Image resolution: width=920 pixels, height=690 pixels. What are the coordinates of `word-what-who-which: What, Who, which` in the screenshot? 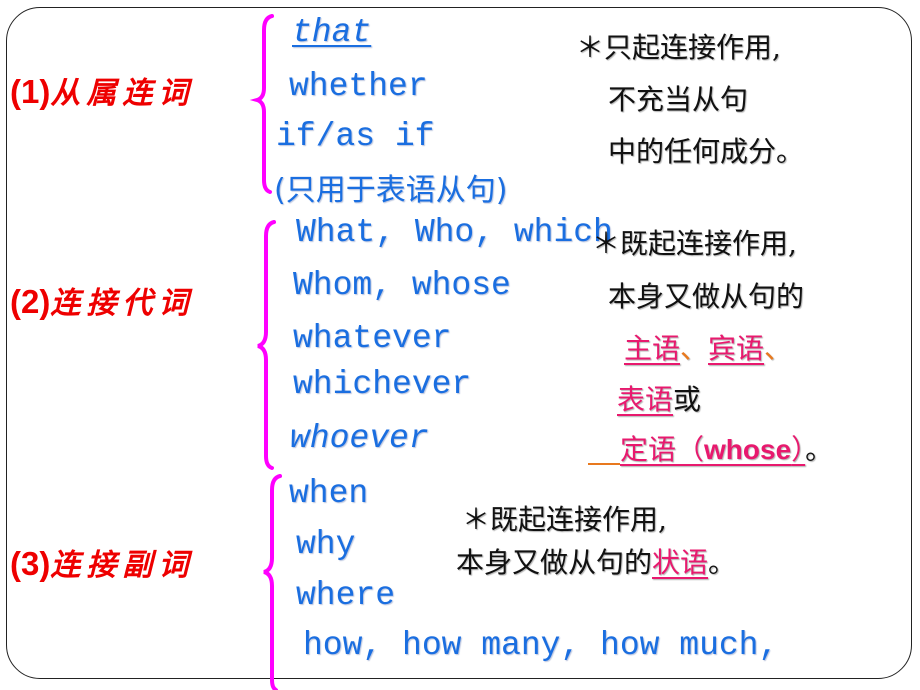 It's located at (454, 232).